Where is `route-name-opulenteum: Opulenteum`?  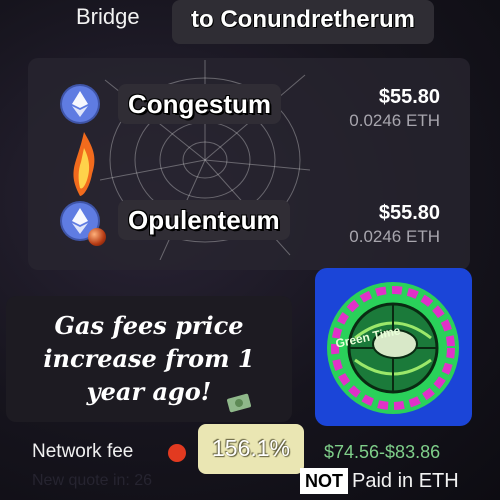
route-name-opulenteum: Opulenteum is located at coordinates (204, 220).